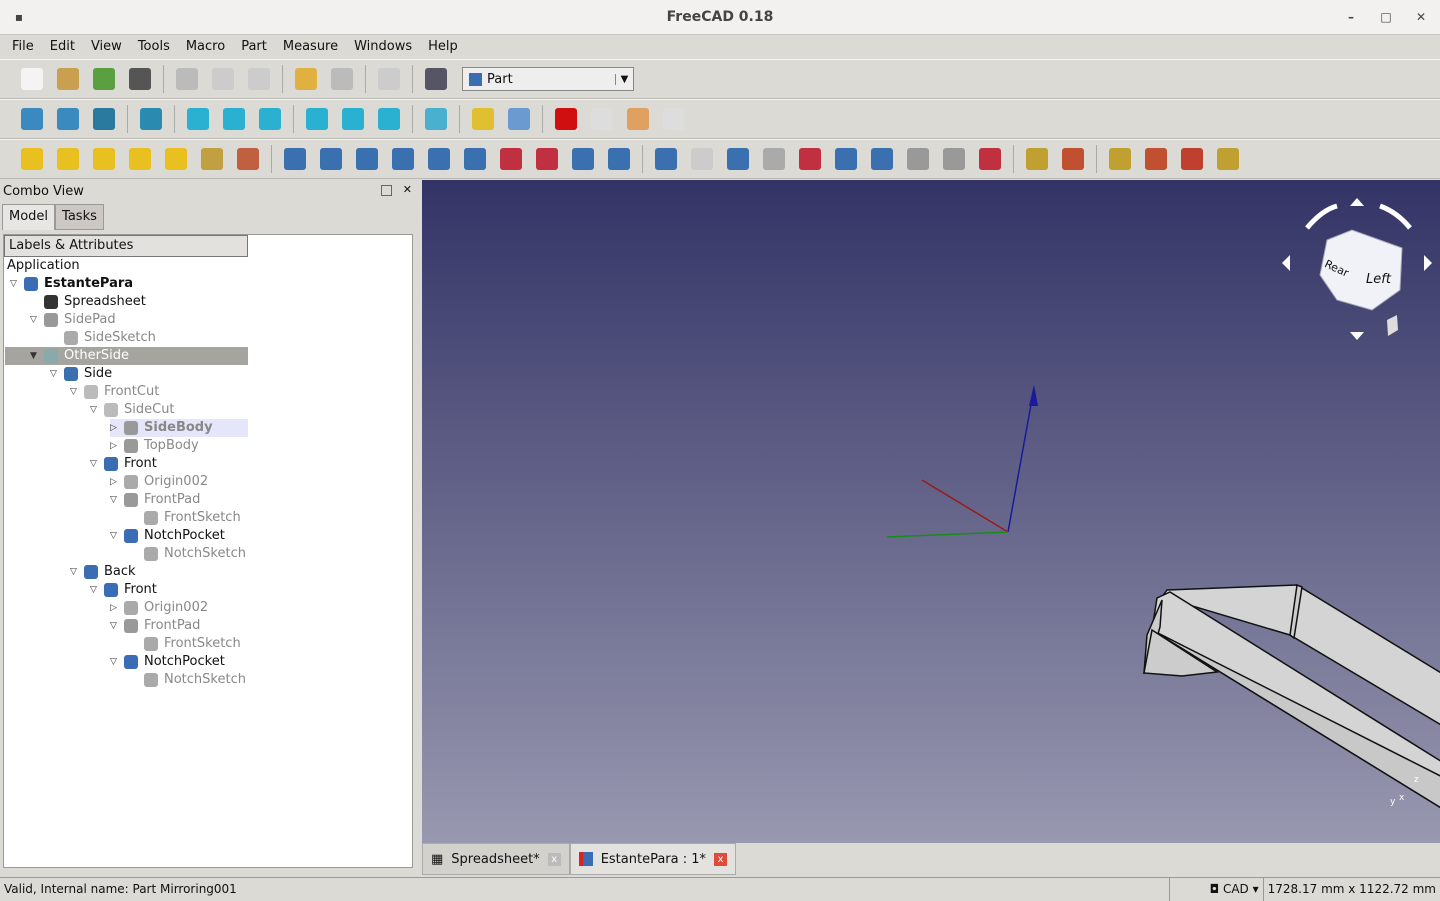 The width and height of the screenshot is (1440, 901). Describe the element at coordinates (88, 302) in the screenshot. I see `tree-item-spreadsheet: Spreadsheet` at that location.